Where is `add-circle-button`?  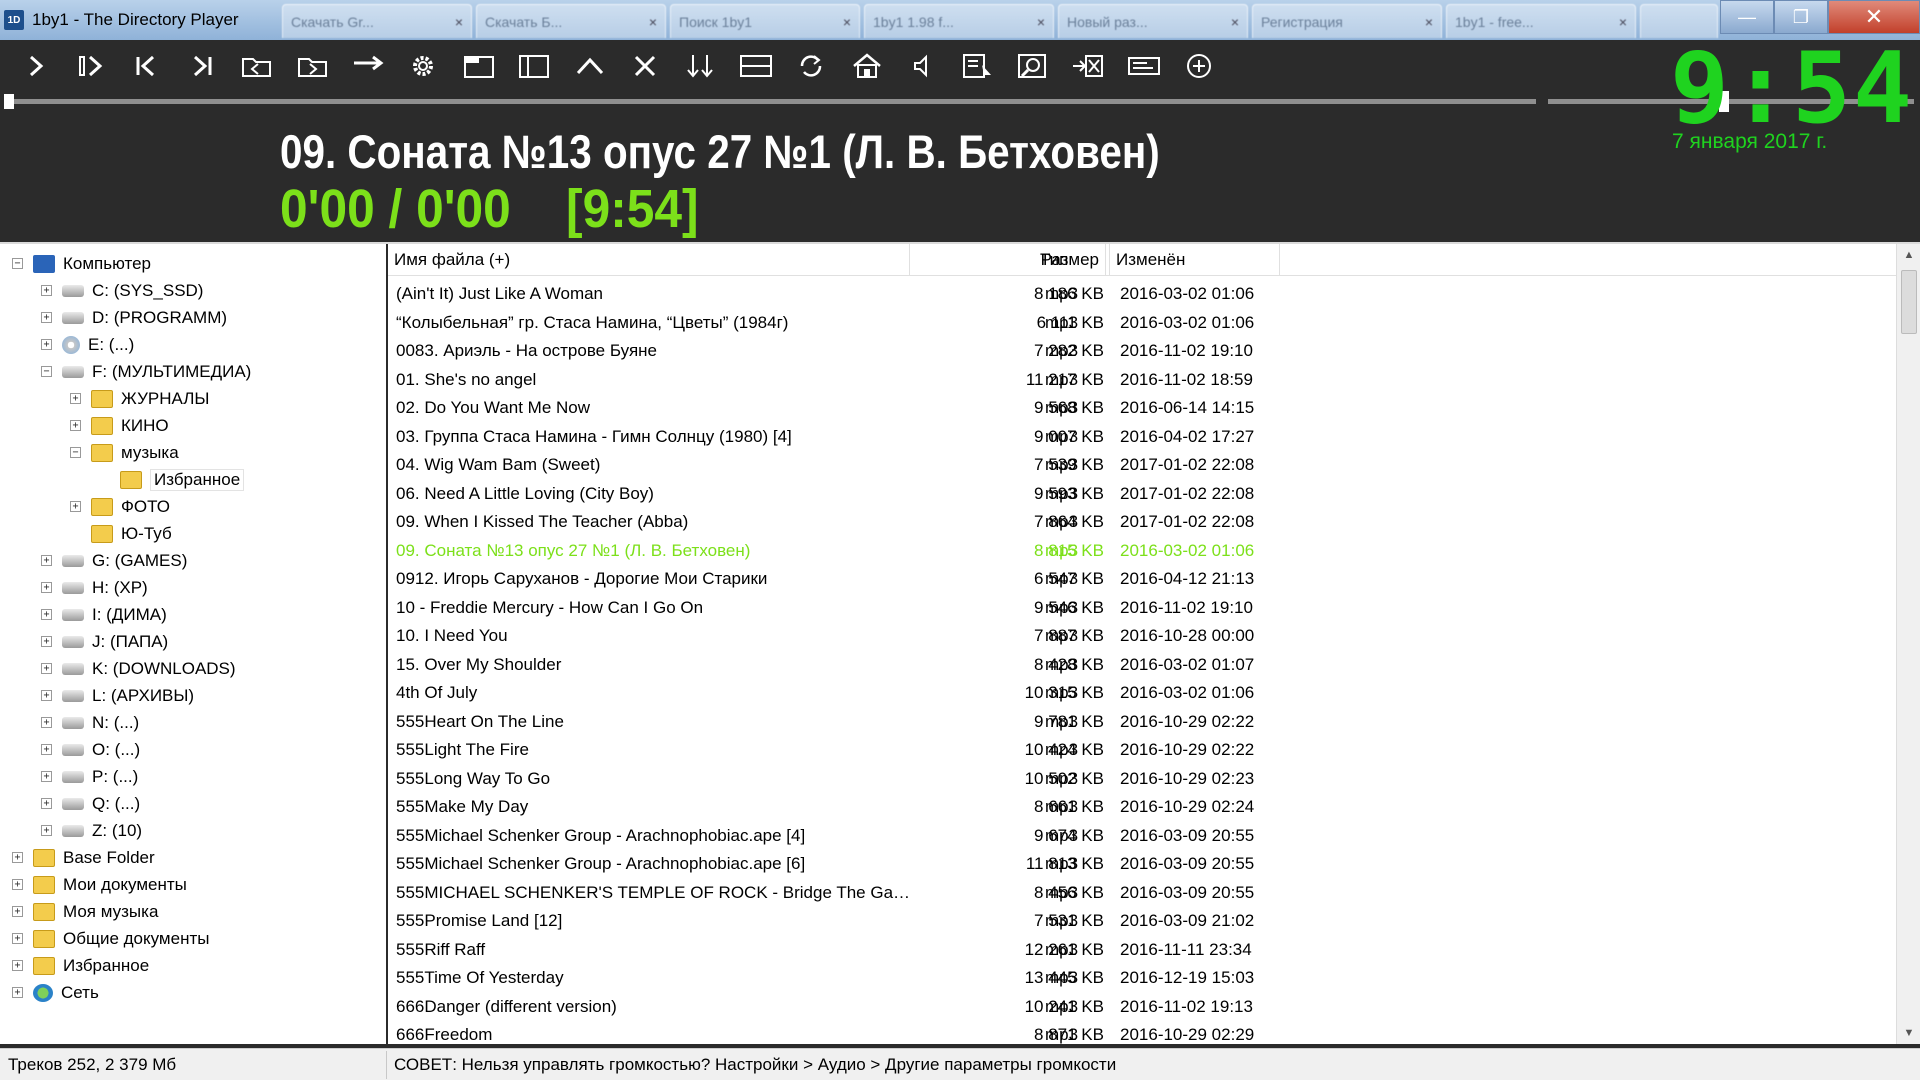 add-circle-button is located at coordinates (1198, 66).